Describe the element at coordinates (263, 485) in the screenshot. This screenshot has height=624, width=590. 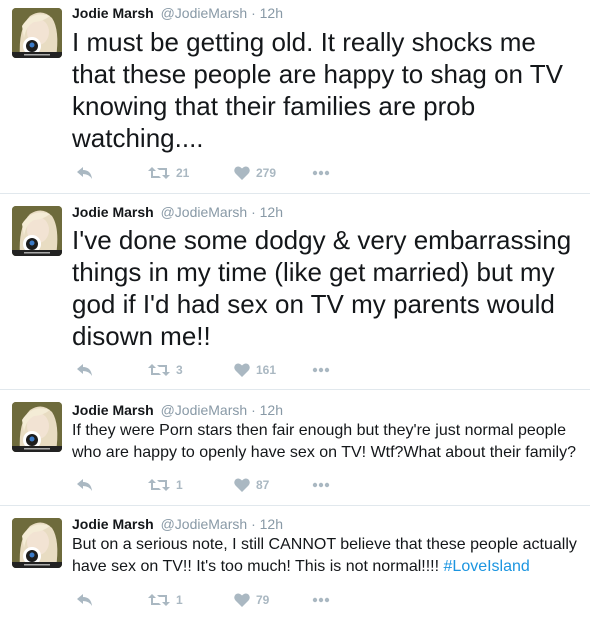
I see `like-count: 87` at that location.